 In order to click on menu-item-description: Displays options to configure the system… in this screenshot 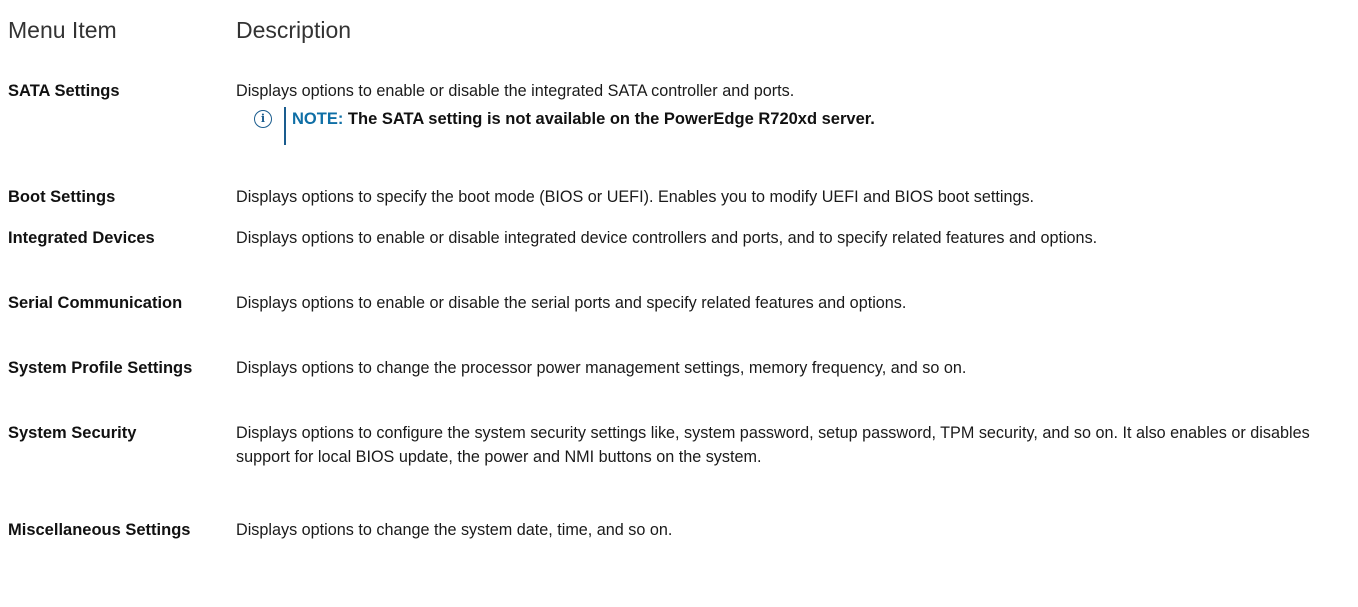, I will do `click(773, 445)`.